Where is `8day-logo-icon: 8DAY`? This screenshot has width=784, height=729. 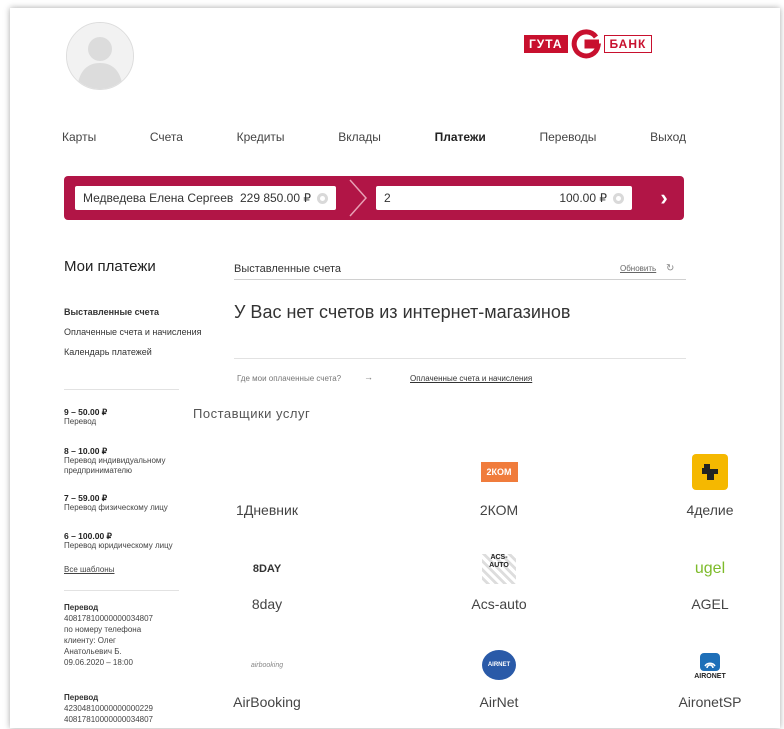 8day-logo-icon: 8DAY is located at coordinates (267, 569).